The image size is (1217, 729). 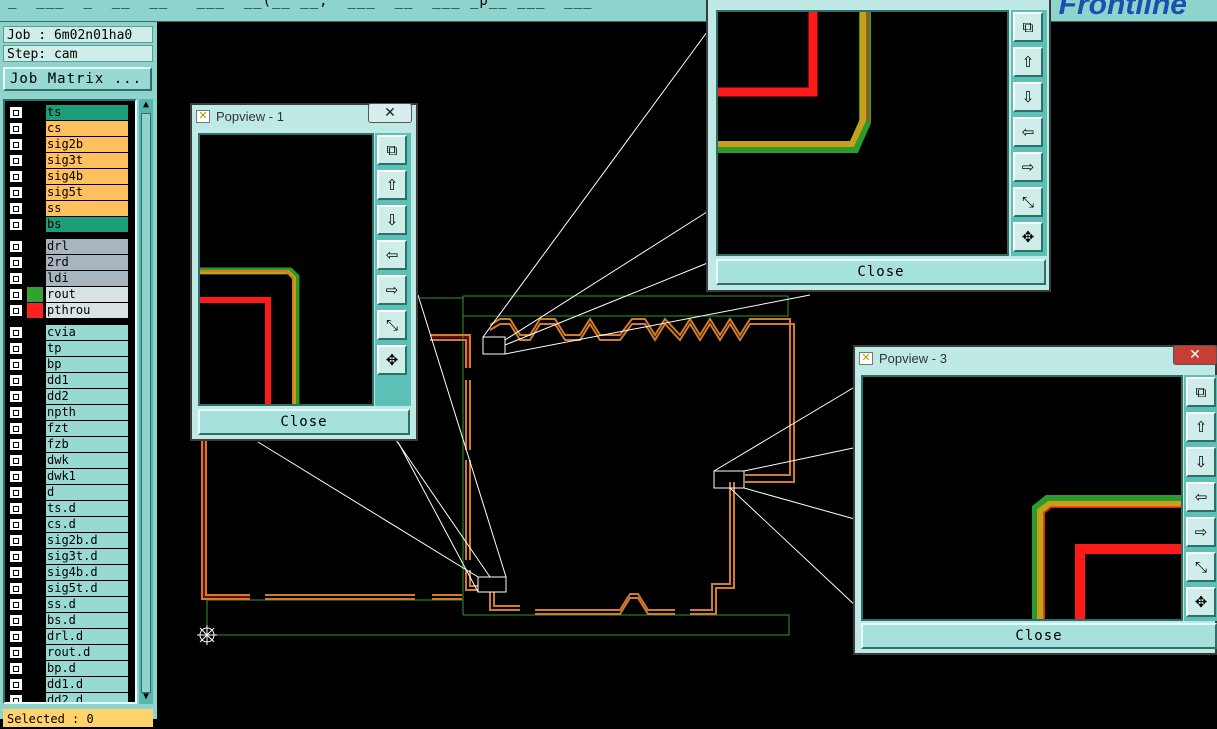 I want to click on layer-row-fzb: fzb, so click(x=68, y=444).